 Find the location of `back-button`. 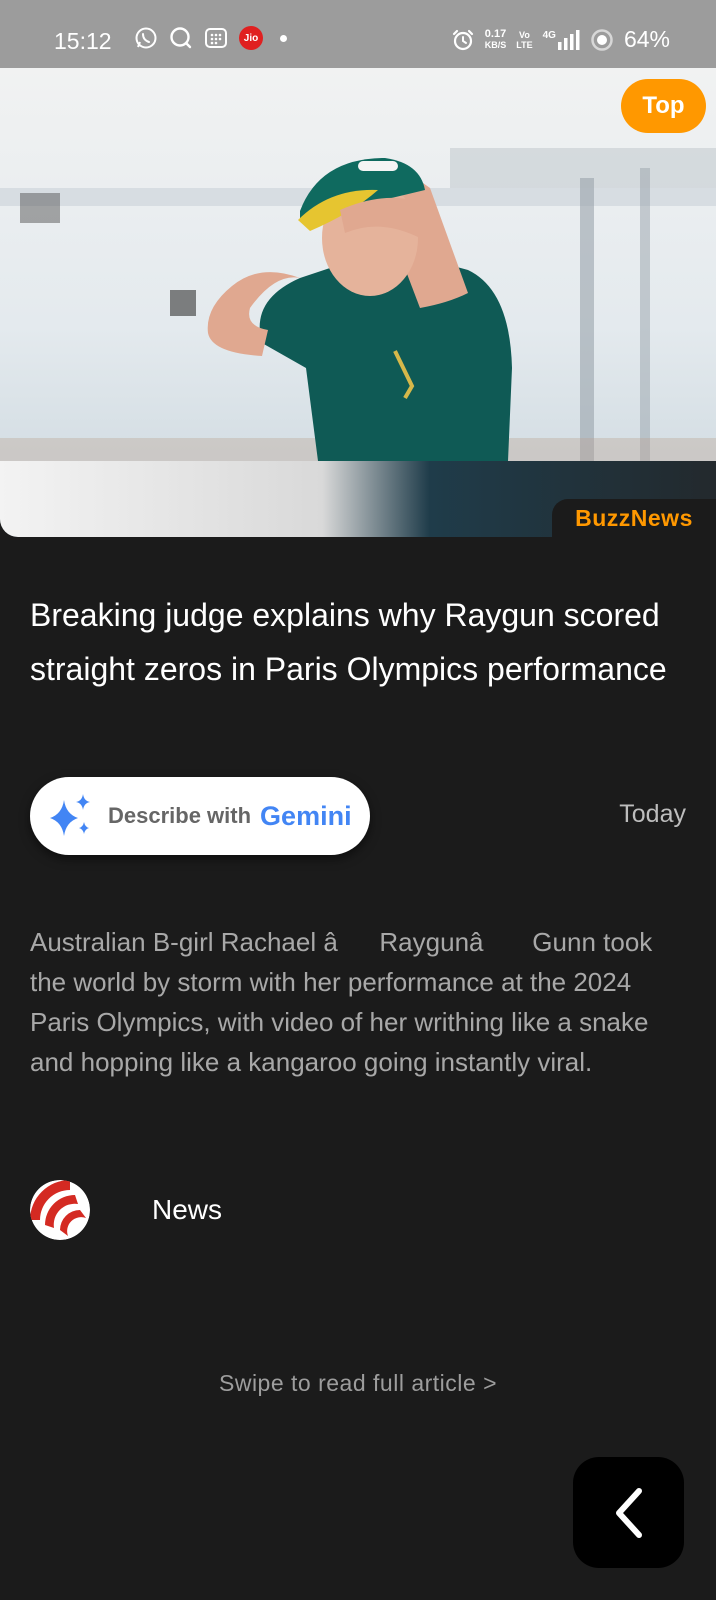

back-button is located at coordinates (628, 1512).